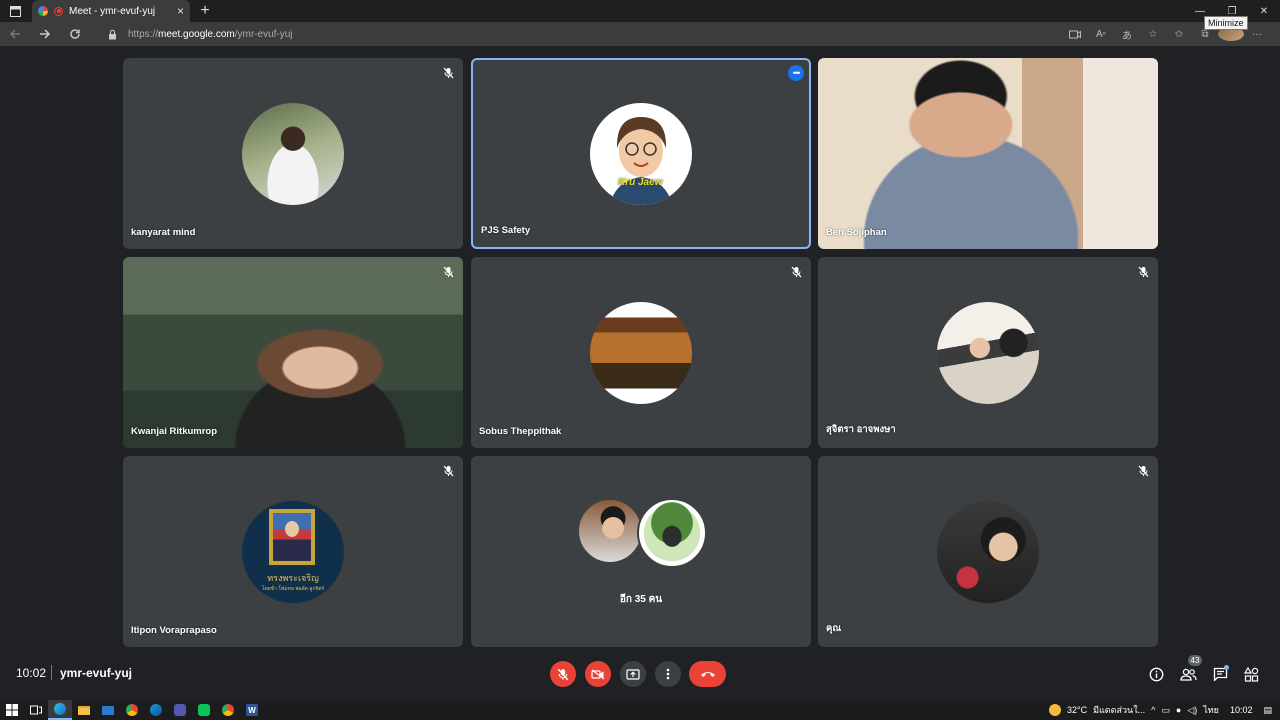  I want to click on meet-control-bar: 10:02 ymr-evuf-yuj, so click(640, 674).